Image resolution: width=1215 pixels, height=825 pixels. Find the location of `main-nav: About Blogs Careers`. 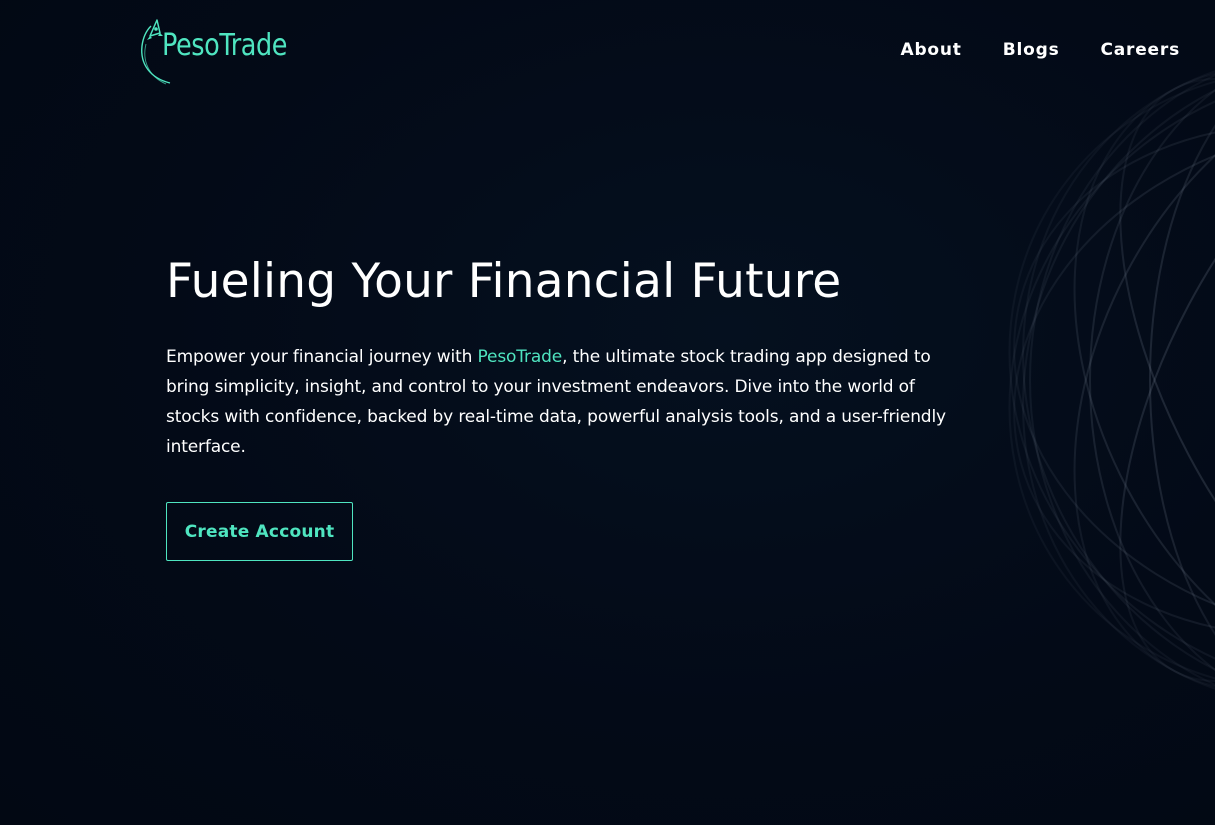

main-nav: About Blogs Careers is located at coordinates (1041, 50).